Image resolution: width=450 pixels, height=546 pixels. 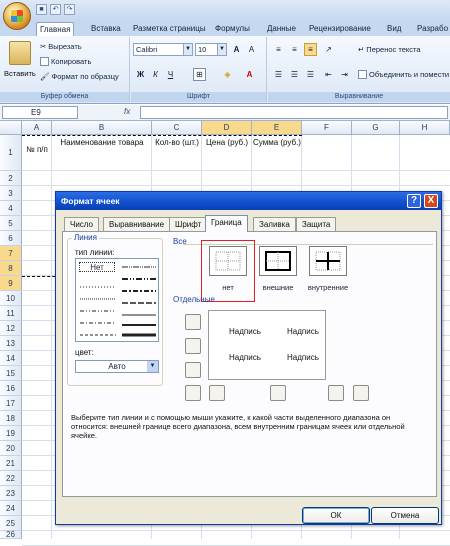 I want to click on underline-button: Ч, so click(x=170, y=74).